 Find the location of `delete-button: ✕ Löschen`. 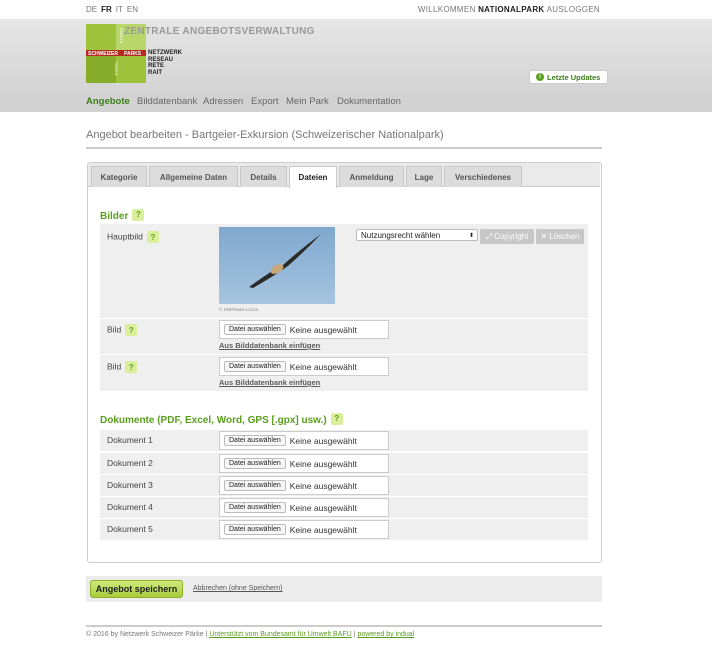

delete-button: ✕ Löschen is located at coordinates (560, 236).